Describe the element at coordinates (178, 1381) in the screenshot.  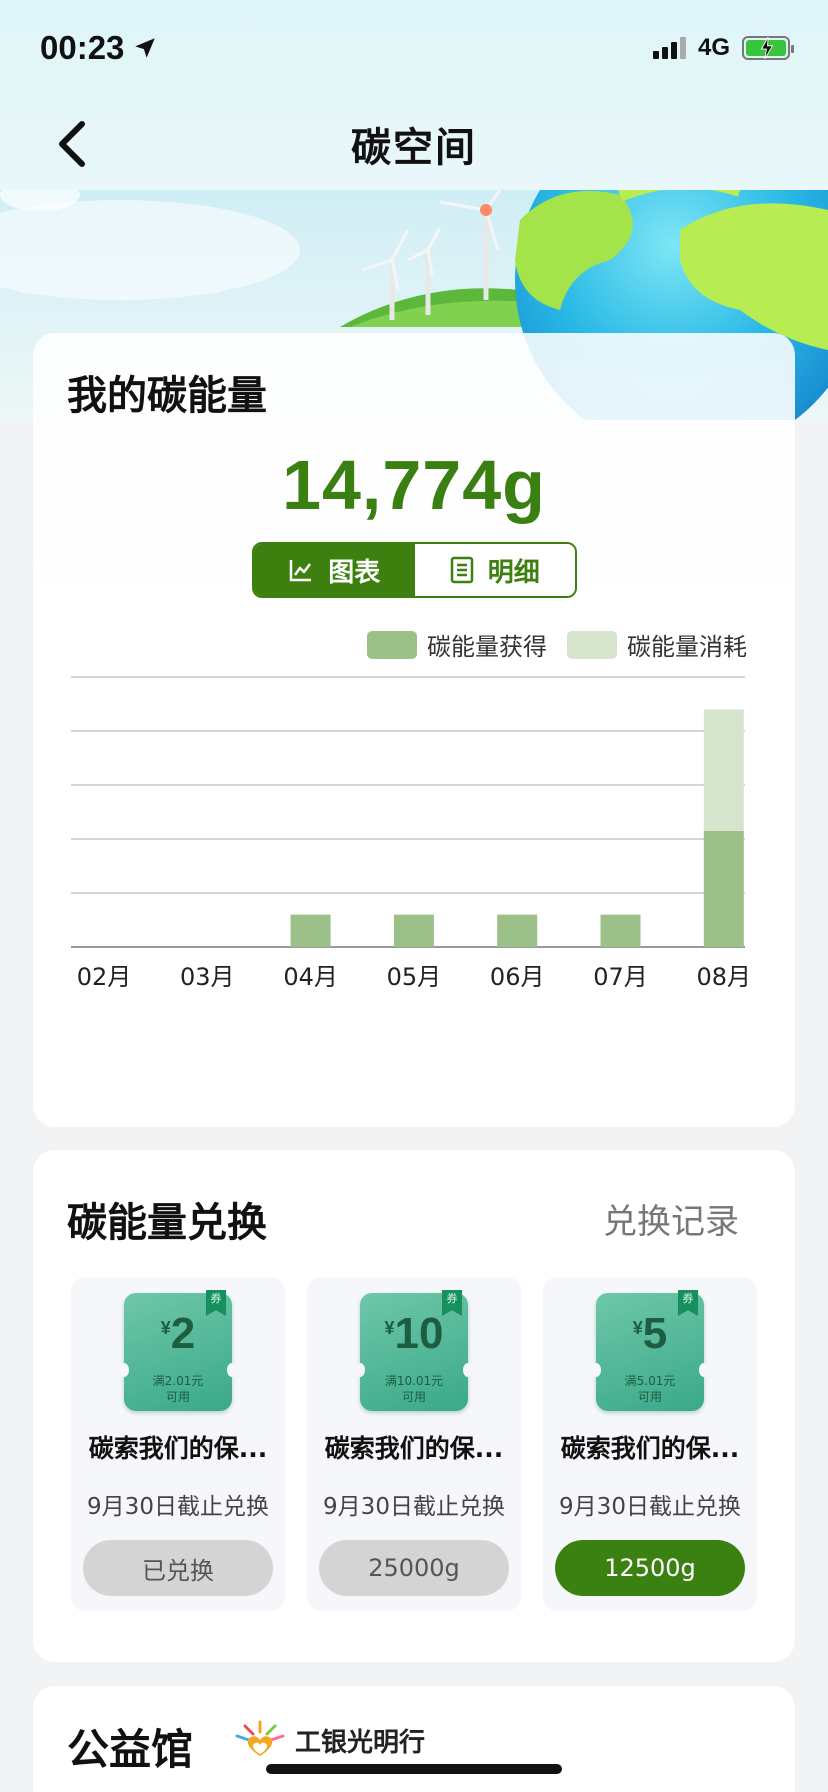
I see `coupon-threshold: 满2.01元` at that location.